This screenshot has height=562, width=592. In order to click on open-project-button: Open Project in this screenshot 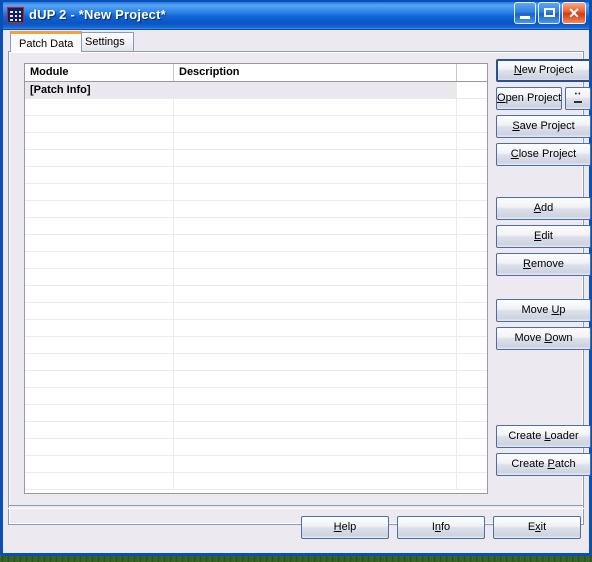, I will do `click(529, 98)`.